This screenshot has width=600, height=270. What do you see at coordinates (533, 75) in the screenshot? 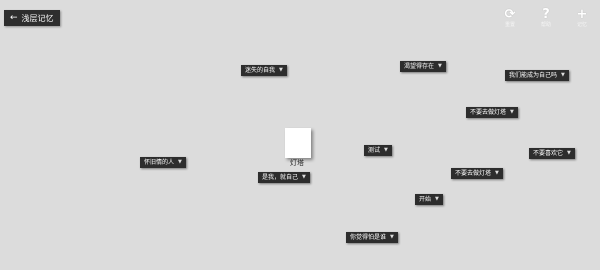
I see `memory-tag-label: 我们能成为自己吗` at bounding box center [533, 75].